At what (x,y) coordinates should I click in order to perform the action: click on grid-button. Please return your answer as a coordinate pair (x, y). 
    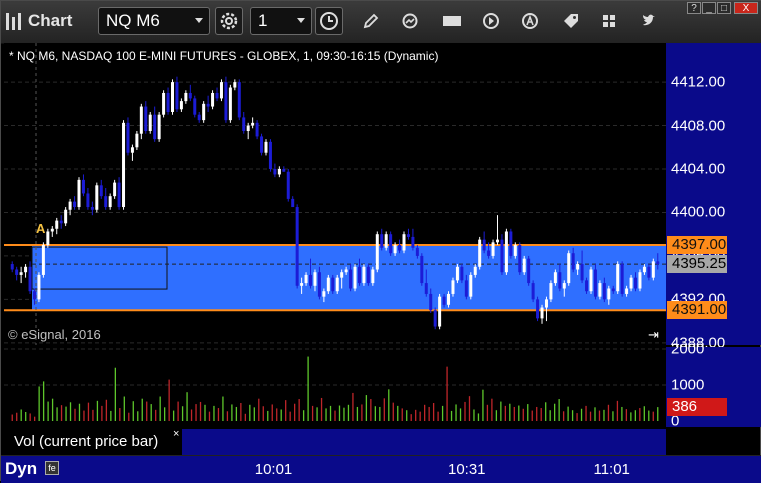
    Looking at the image, I should click on (609, 21).